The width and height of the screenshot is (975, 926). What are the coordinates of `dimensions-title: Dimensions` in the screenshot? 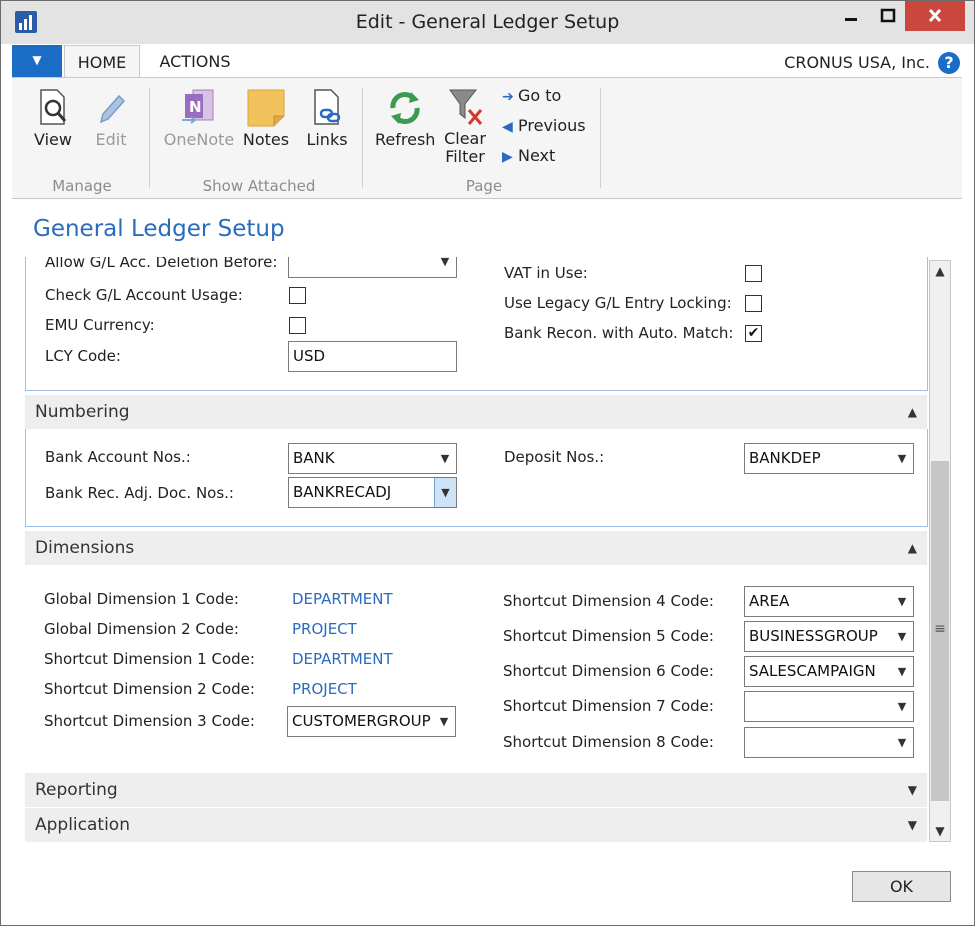 It's located at (85, 548).